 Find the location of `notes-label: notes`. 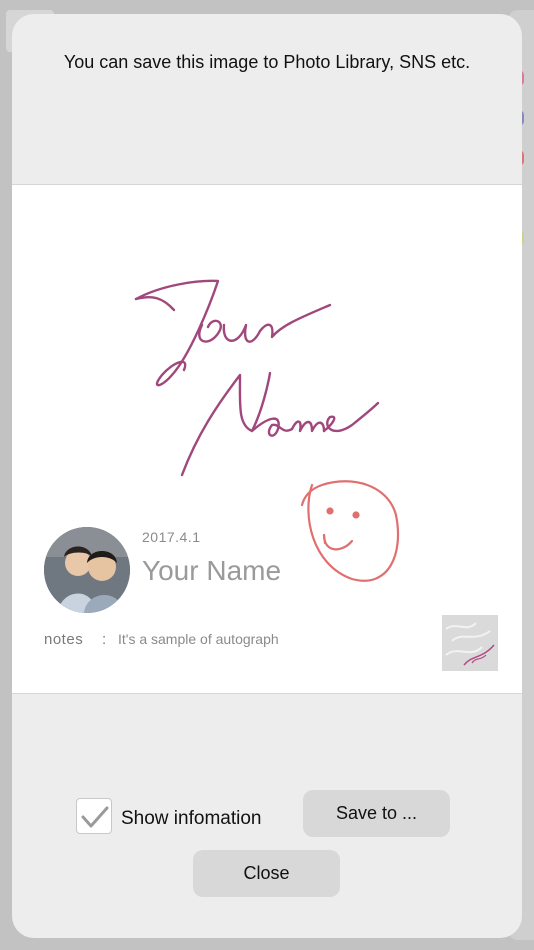

notes-label: notes is located at coordinates (64, 639).